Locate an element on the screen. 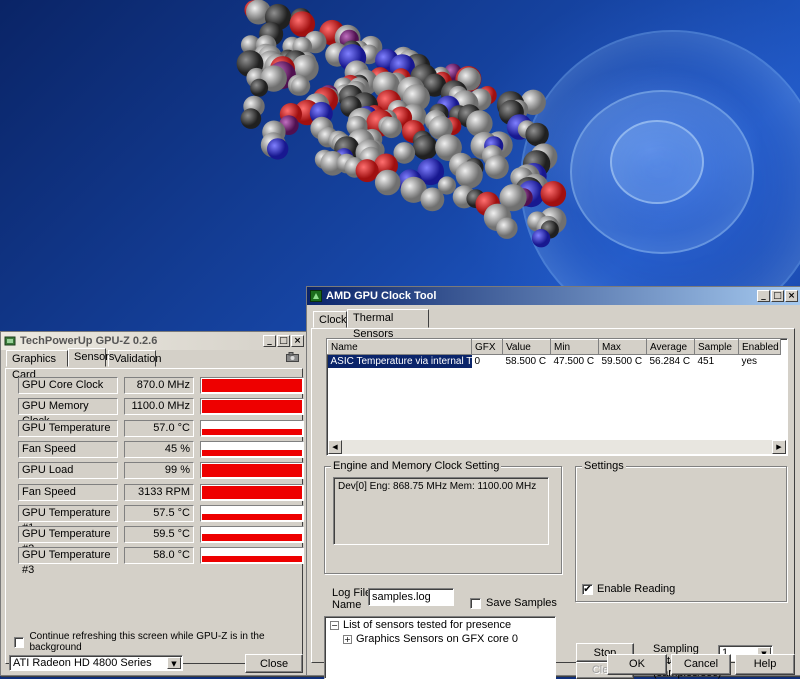 The image size is (800, 679). column-header: Min is located at coordinates (574, 347).